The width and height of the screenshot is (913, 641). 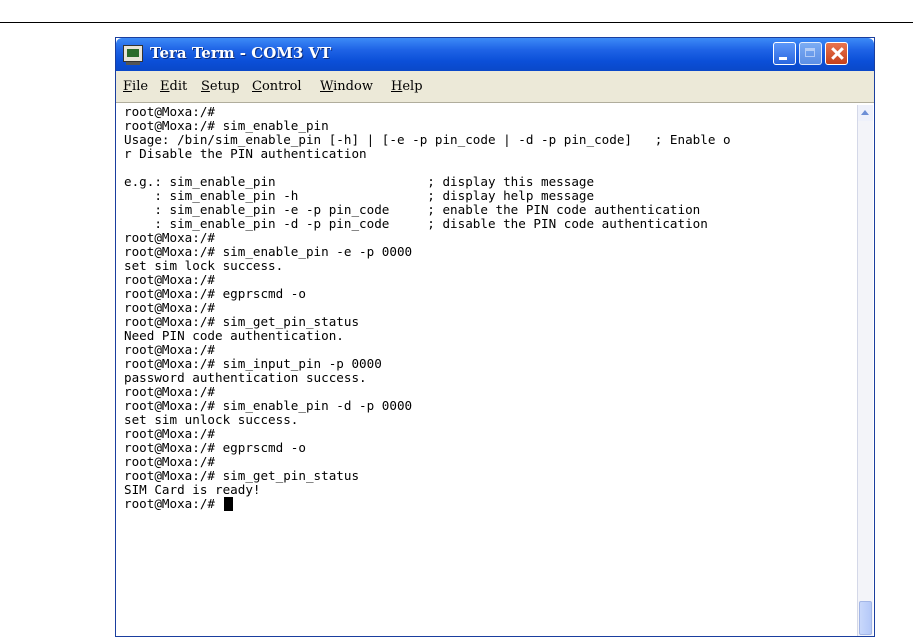 I want to click on menu-bar: File Edit Setup Control Window Help, so click(x=495, y=87).